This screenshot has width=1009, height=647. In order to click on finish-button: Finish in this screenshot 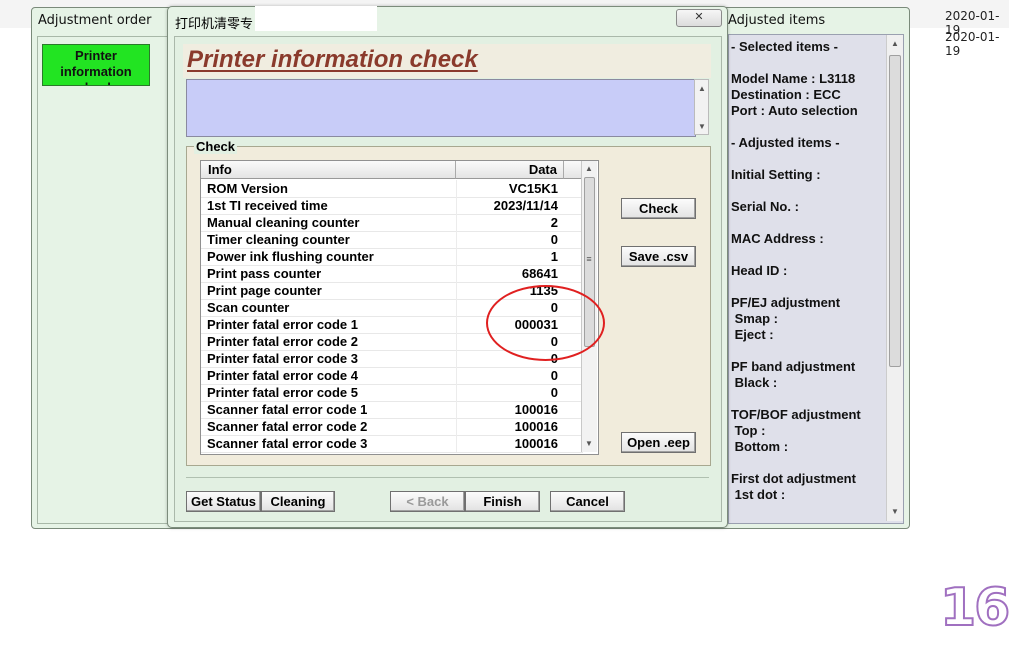, I will do `click(502, 501)`.